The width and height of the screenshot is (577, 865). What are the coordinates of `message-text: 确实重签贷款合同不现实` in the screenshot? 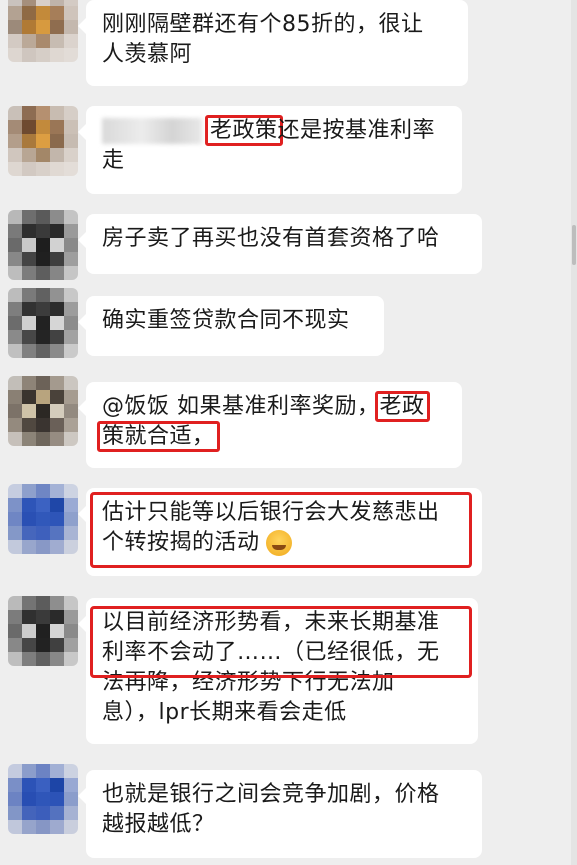 It's located at (226, 320).